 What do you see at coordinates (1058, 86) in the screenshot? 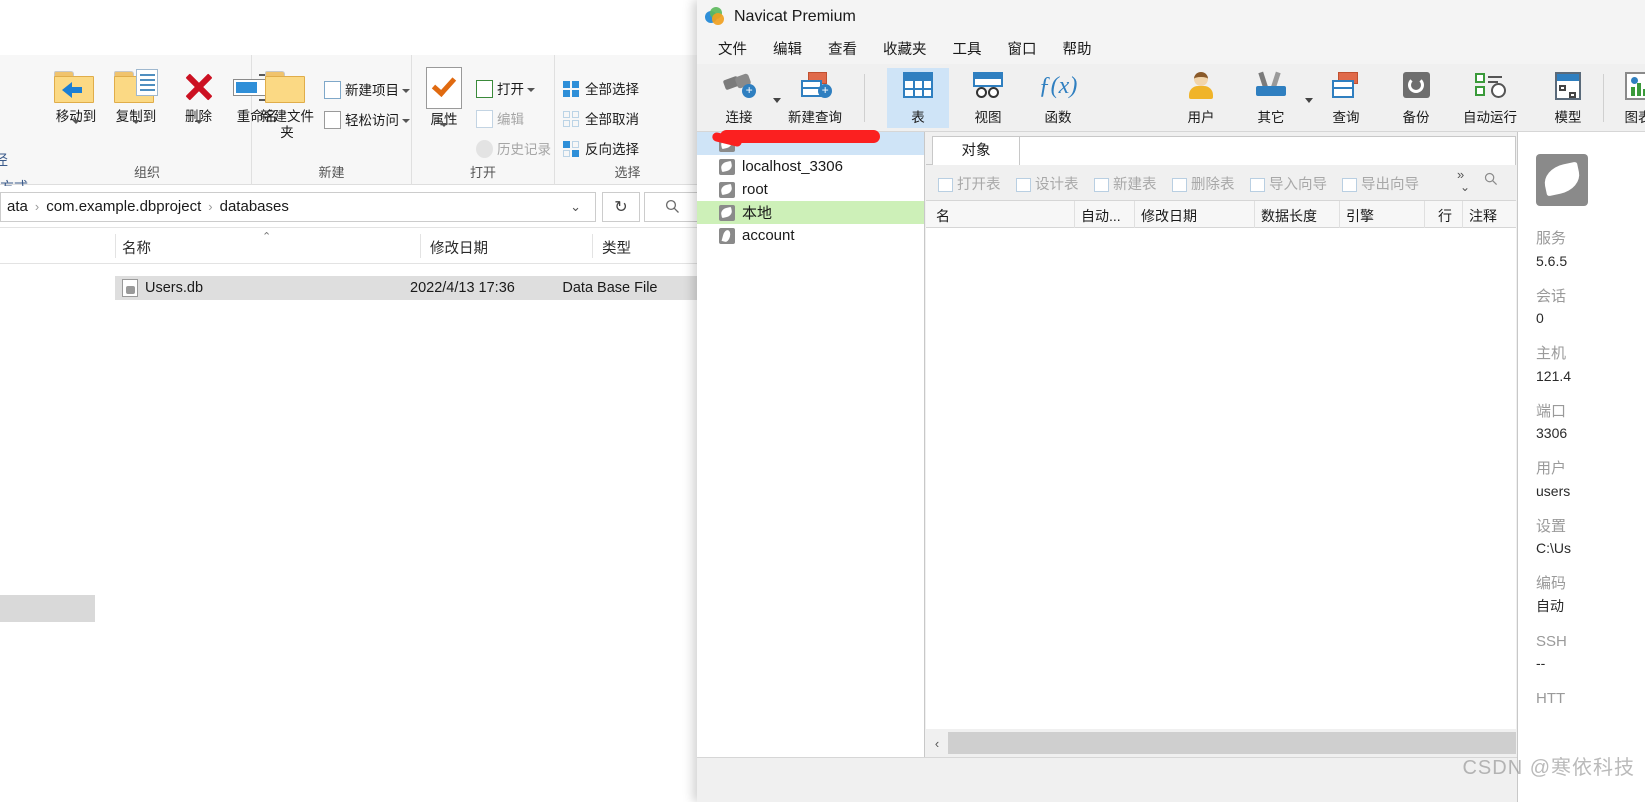
I see `function-icon: ƒ(x)` at bounding box center [1058, 86].